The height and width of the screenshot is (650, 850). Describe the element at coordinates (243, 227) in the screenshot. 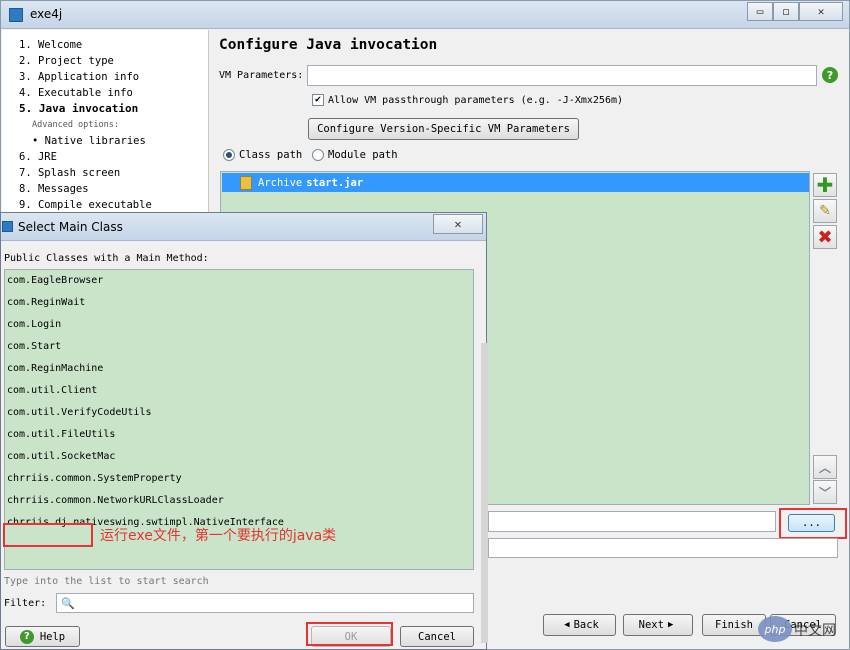

I see `dialog-title-bar: Select Main Class ✕` at that location.